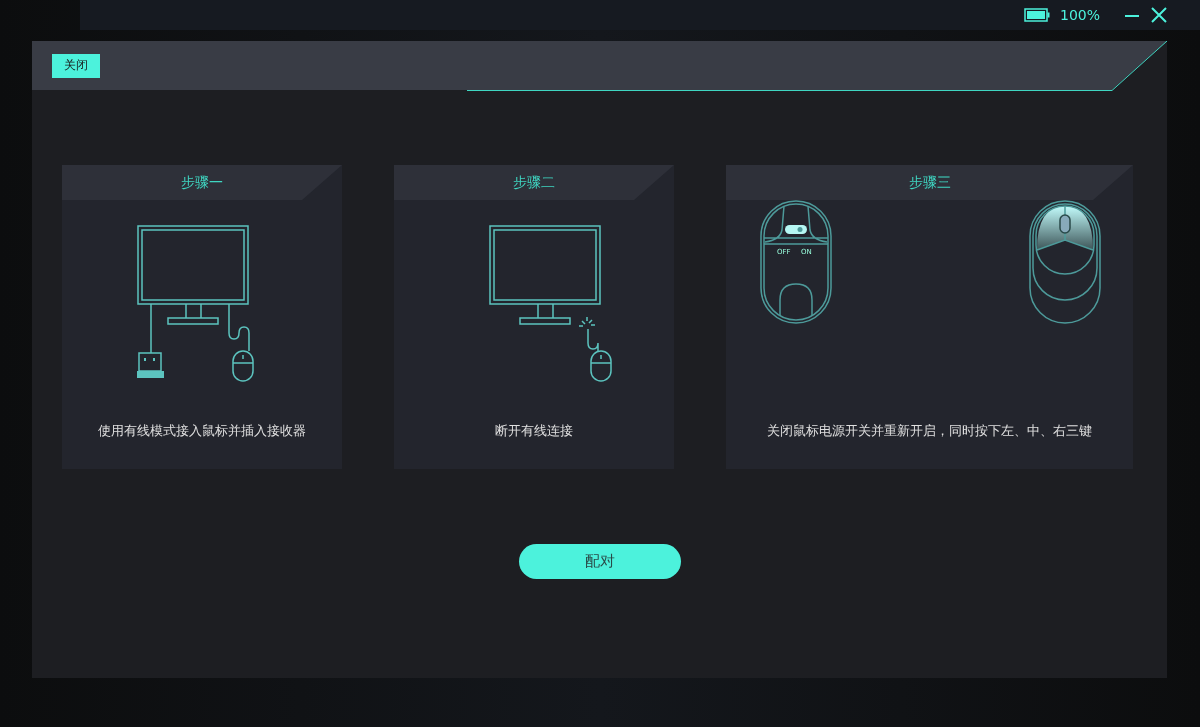  What do you see at coordinates (1036, 15) in the screenshot?
I see `battery-icon` at bounding box center [1036, 15].